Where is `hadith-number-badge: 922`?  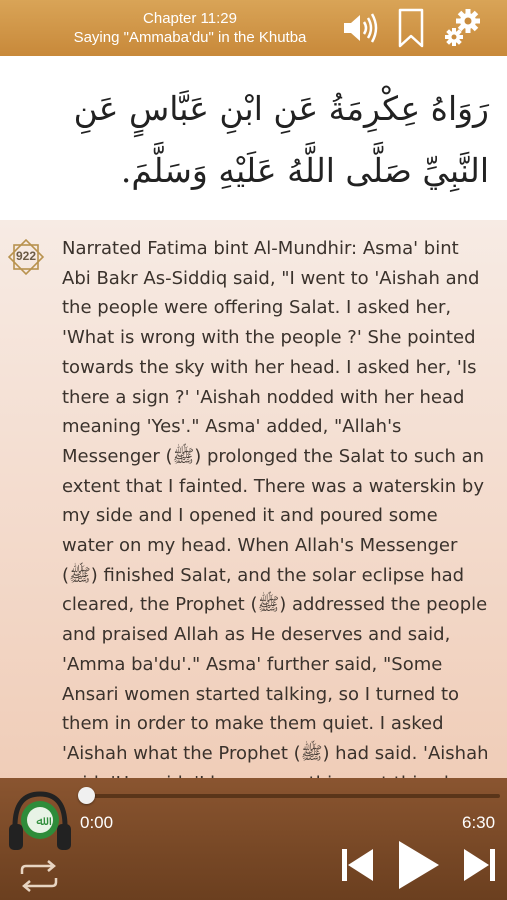
hadith-number-badge: 922 is located at coordinates (26, 257).